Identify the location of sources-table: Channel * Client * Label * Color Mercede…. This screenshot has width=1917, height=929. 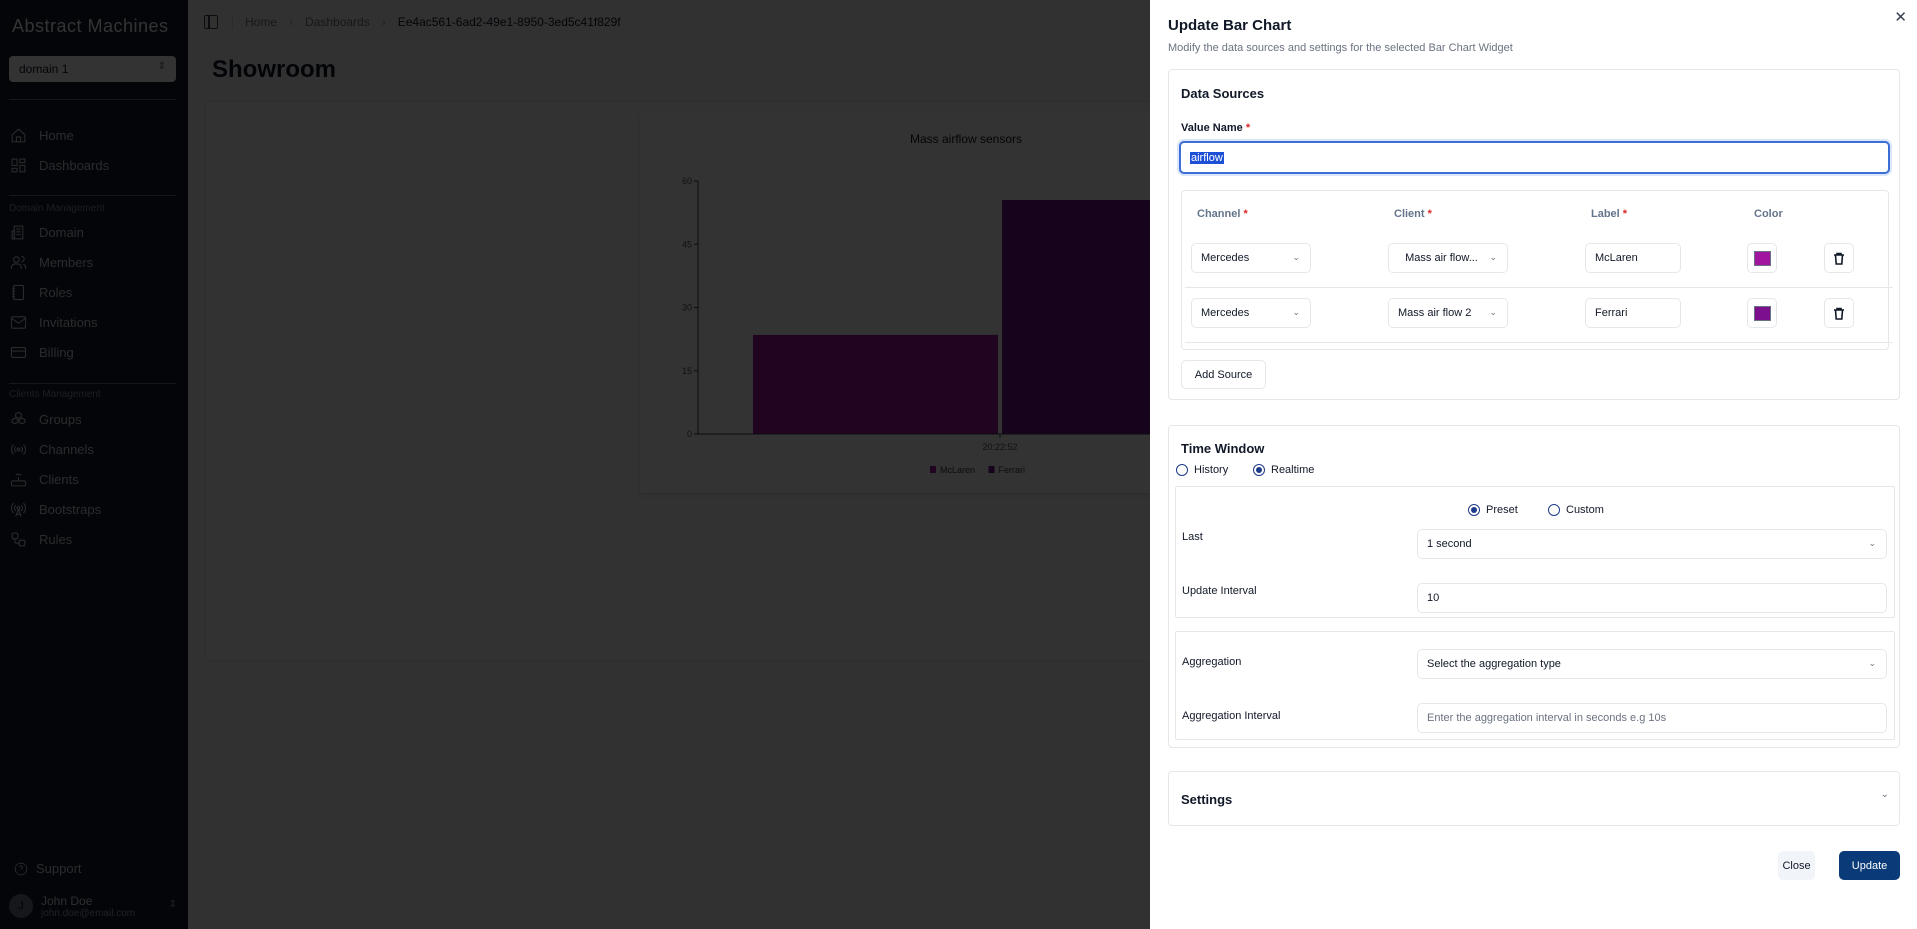
(1537, 270).